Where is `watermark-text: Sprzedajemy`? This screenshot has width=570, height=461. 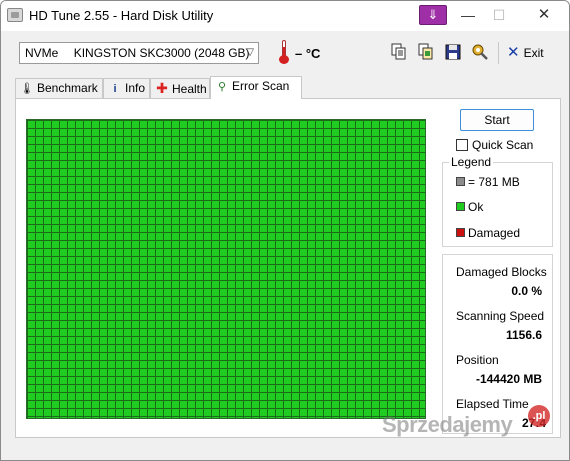 watermark-text: Sprzedajemy is located at coordinates (447, 424).